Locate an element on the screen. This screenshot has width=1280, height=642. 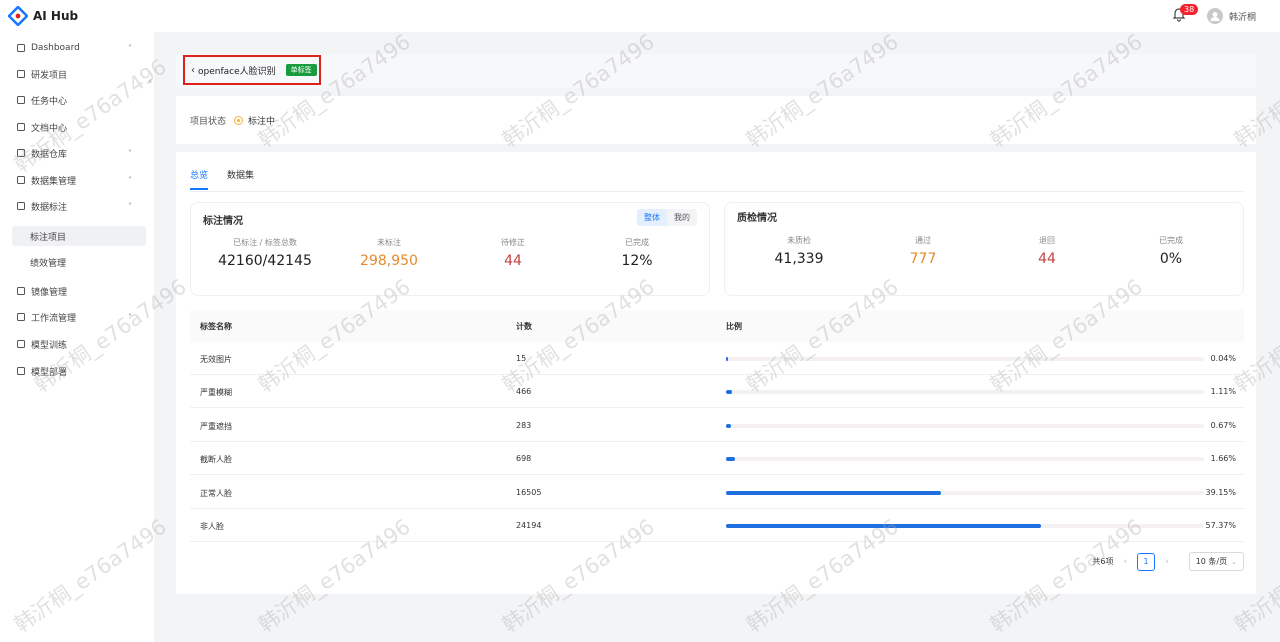
label-ratio: 1.66% is located at coordinates (1223, 459).